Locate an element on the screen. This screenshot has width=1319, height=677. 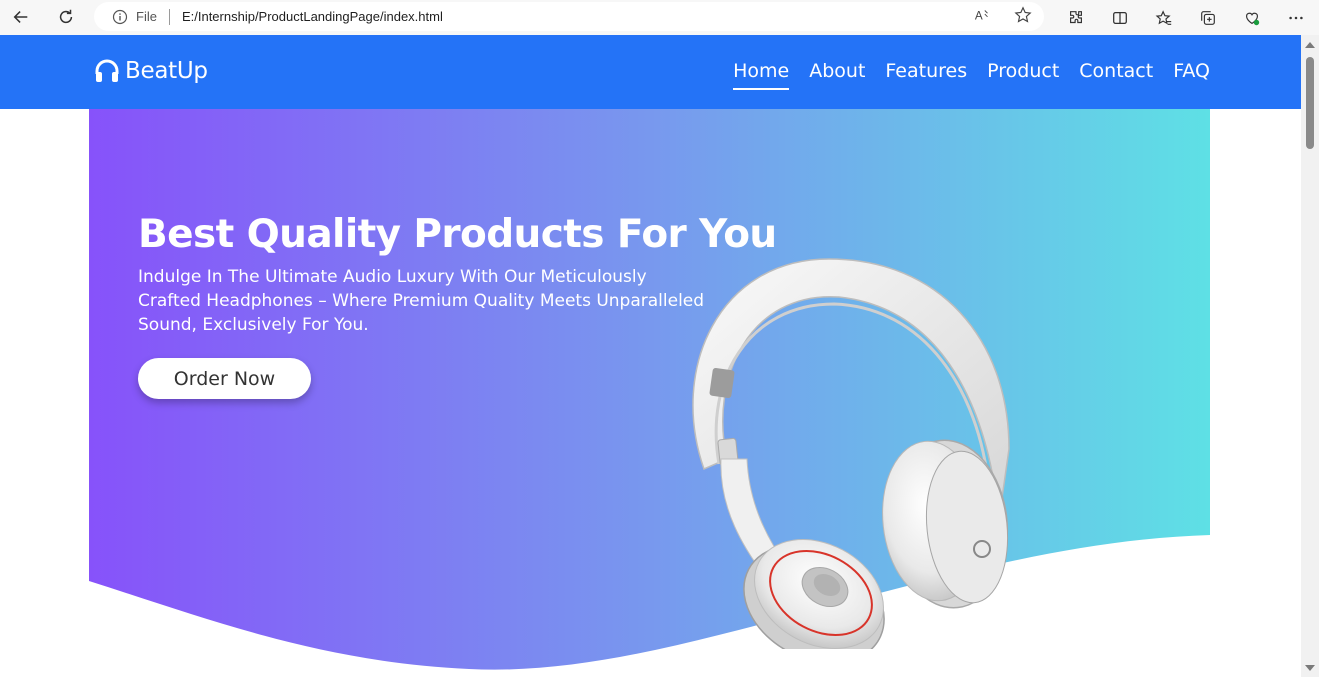
scroll-up-icon is located at coordinates (1310, 45).